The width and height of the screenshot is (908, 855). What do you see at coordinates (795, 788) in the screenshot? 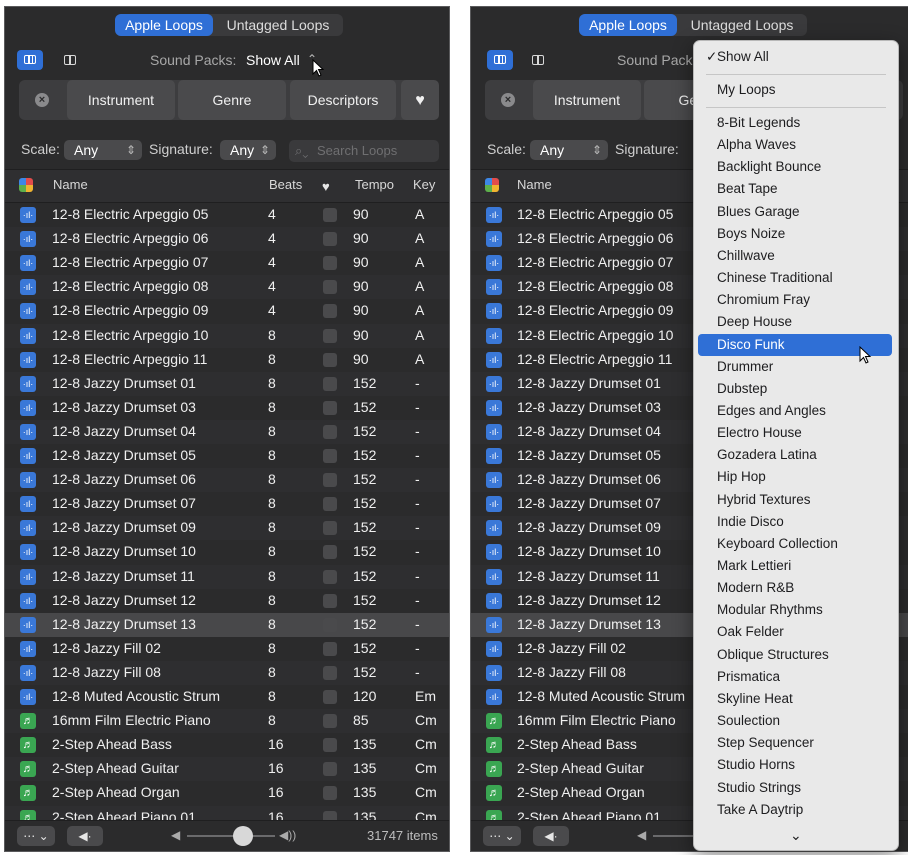
I see `menu-item-pack: Studio Strings` at bounding box center [795, 788].